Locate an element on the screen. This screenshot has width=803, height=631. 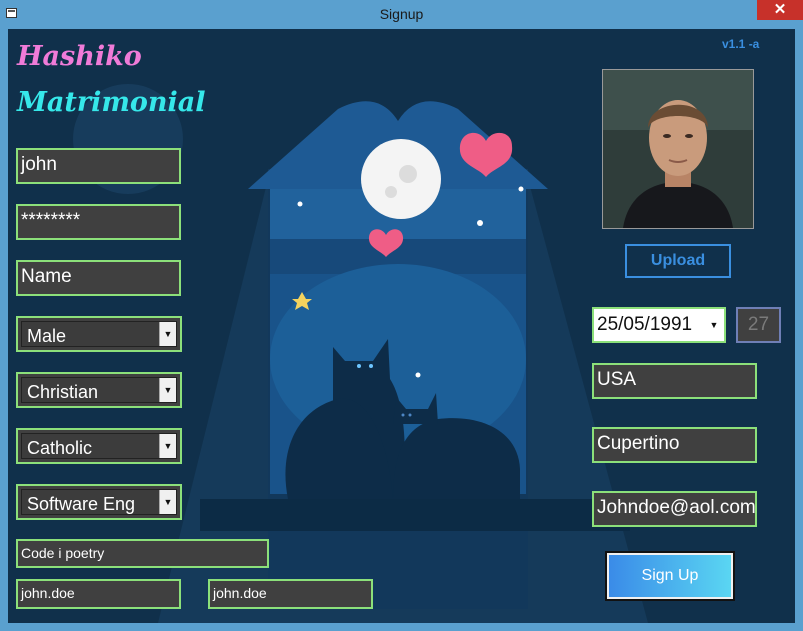
city-field: Cupertino is located at coordinates (674, 445).